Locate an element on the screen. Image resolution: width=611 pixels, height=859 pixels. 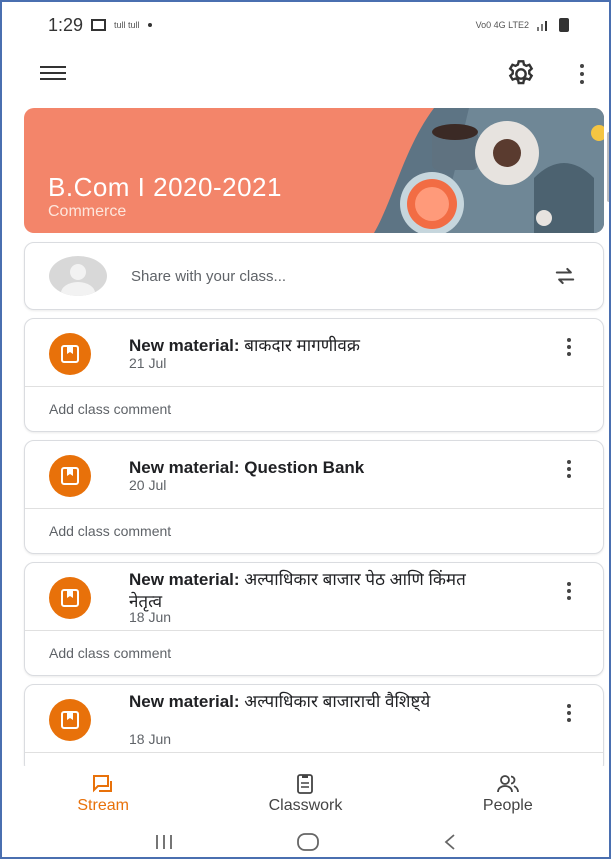
post-date: 21 Jul is located at coordinates (148, 363).